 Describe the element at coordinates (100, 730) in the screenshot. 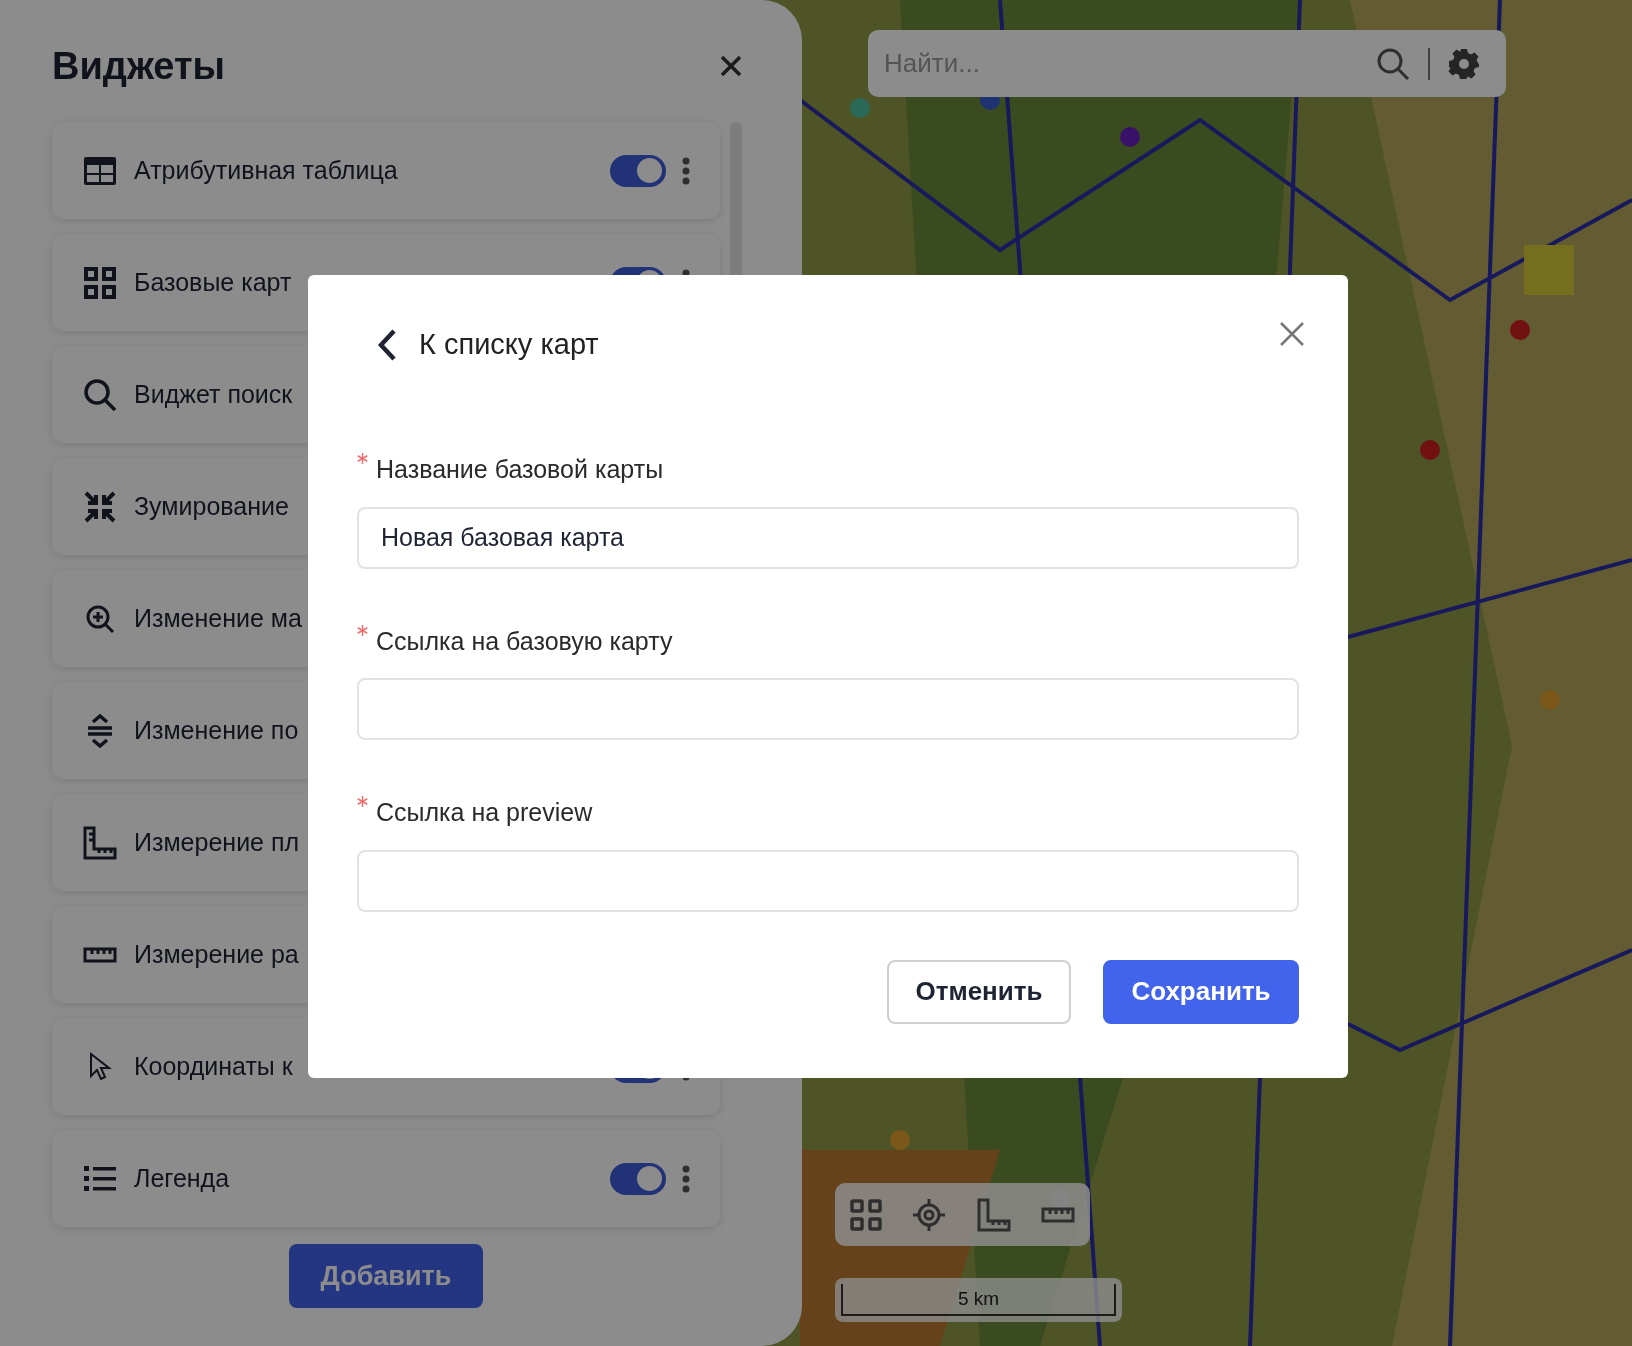

I see `vertical-arrows-icon` at that location.